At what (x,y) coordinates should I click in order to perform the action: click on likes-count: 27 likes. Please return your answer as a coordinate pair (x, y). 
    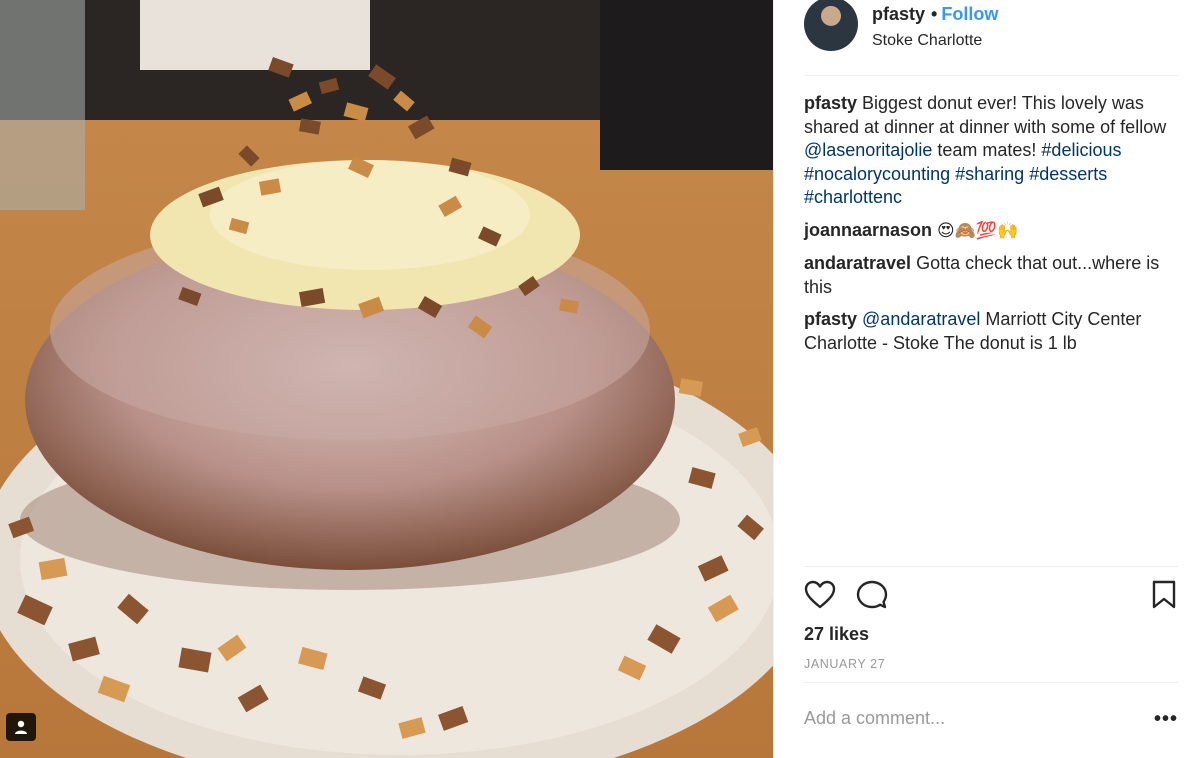
    Looking at the image, I should click on (836, 634).